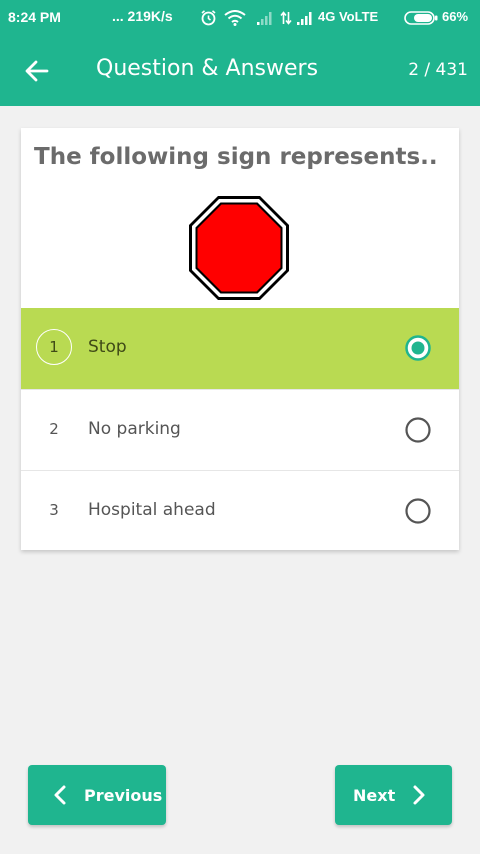 The width and height of the screenshot is (480, 854). What do you see at coordinates (239, 248) in the screenshot?
I see `stop-sign-image` at bounding box center [239, 248].